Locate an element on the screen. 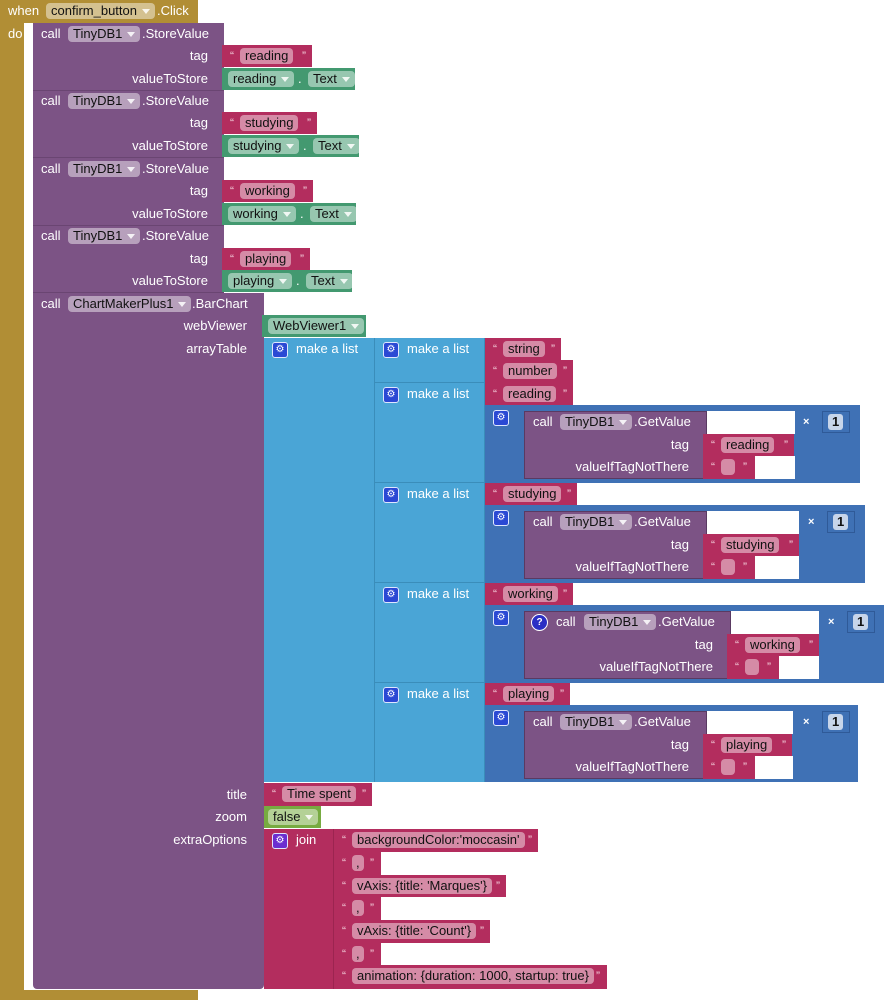 This screenshot has width=884, height=1000. text-value: vAxis: {title: 'Marques'} is located at coordinates (422, 886).